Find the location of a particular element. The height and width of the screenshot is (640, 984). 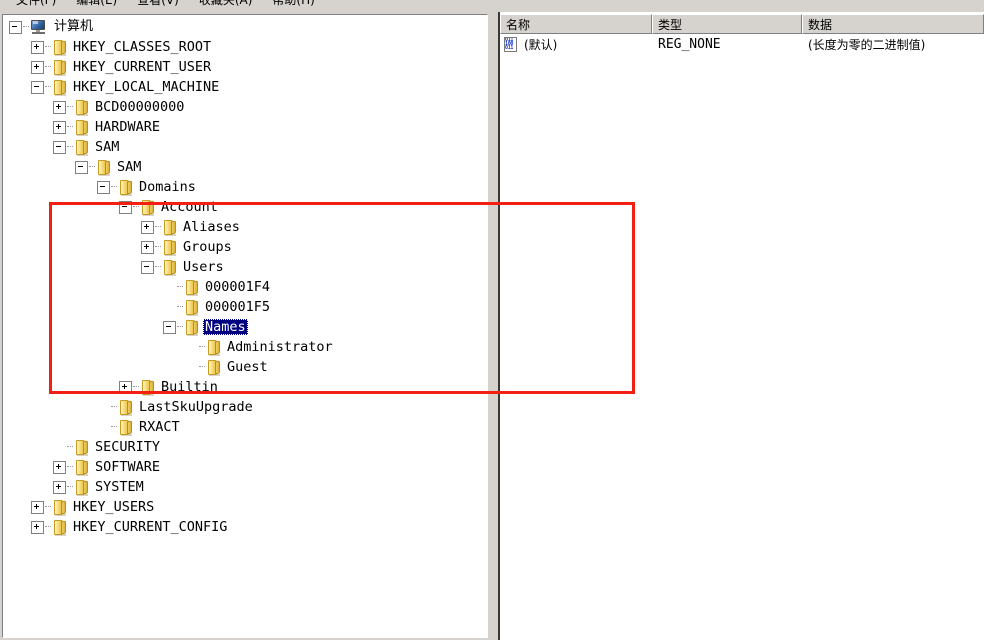

column-header-type: 类型 is located at coordinates (727, 24).